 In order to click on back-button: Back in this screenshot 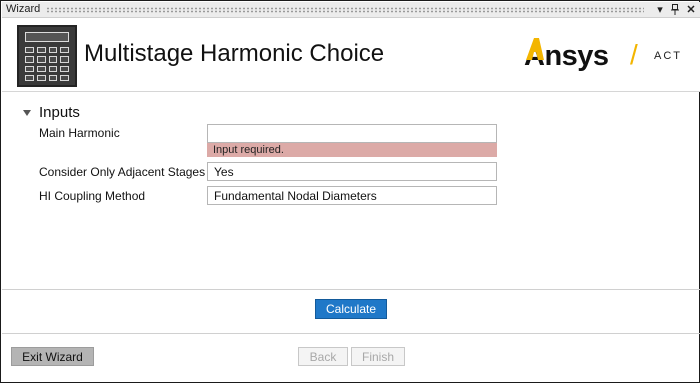, I will do `click(323, 356)`.